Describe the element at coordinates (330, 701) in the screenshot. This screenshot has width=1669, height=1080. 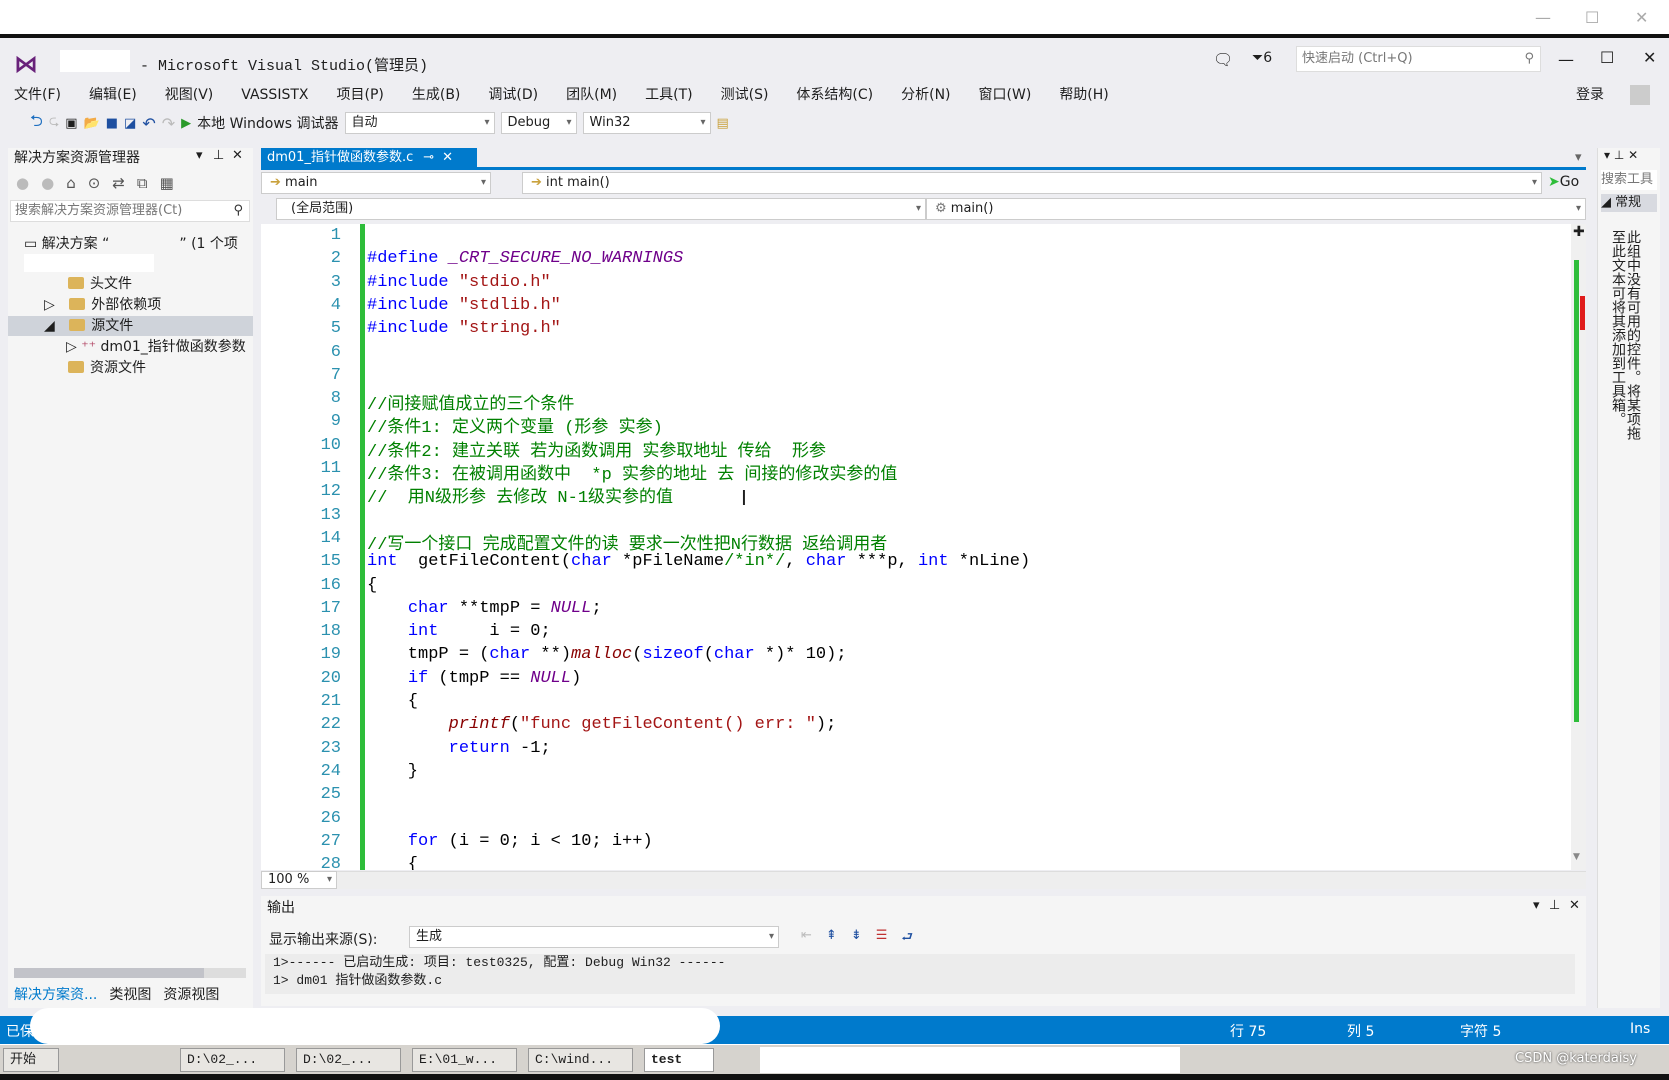
I see `line-number: 21` at that location.